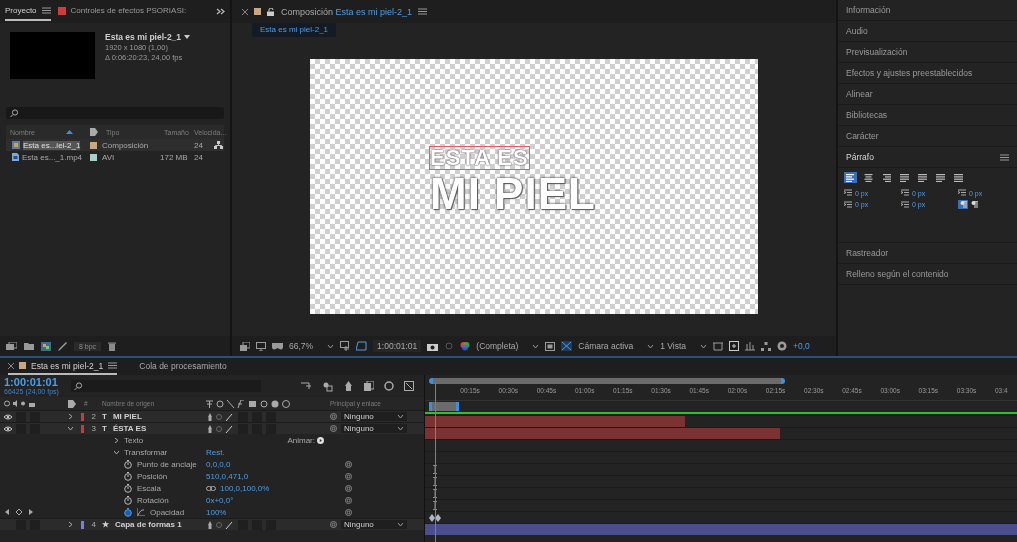 The image size is (1017, 542). I want to click on panel-header: Carácter, so click(927, 136).